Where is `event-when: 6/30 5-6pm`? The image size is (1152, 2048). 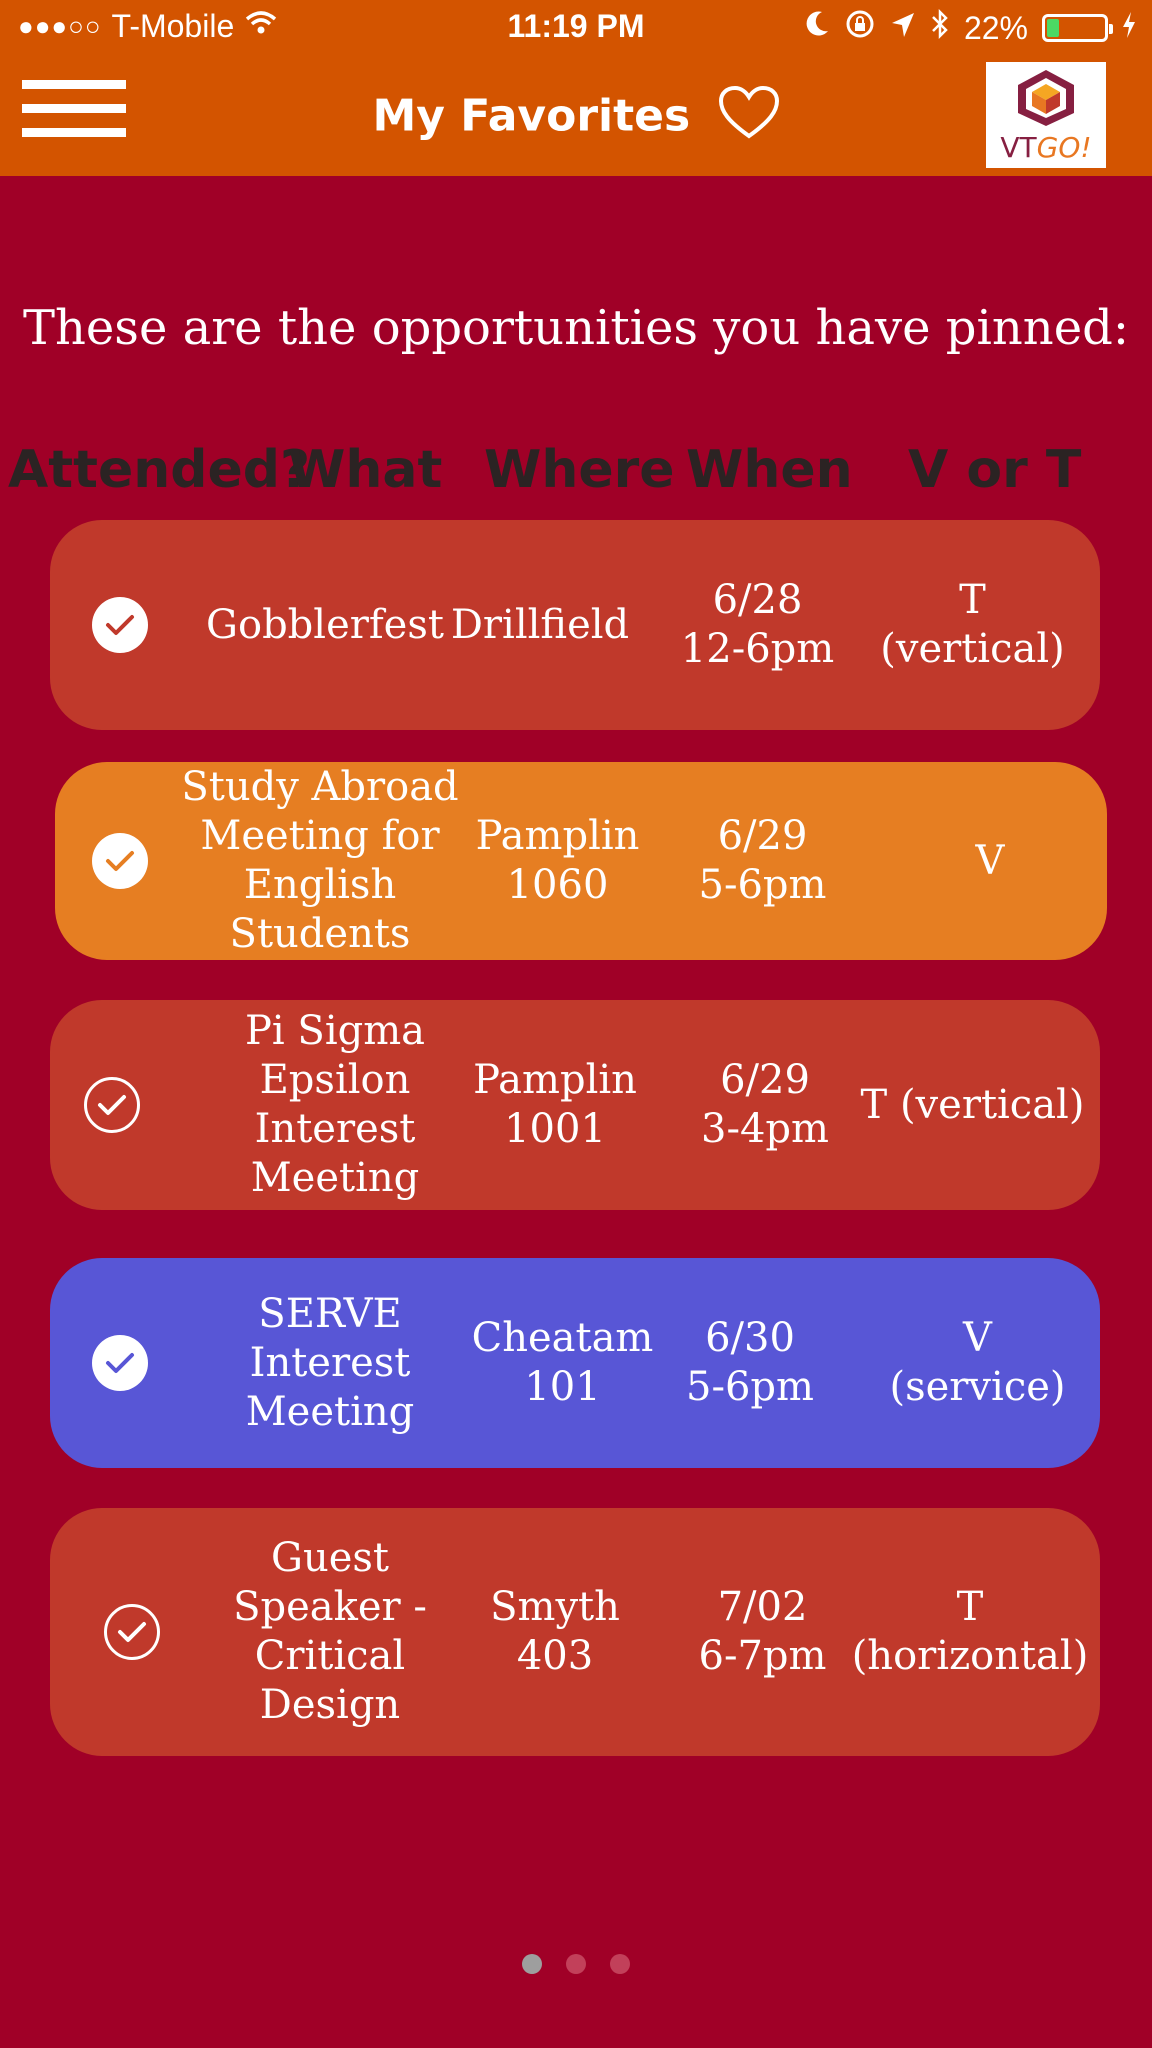
event-when: 6/30 5-6pm is located at coordinates (750, 1362).